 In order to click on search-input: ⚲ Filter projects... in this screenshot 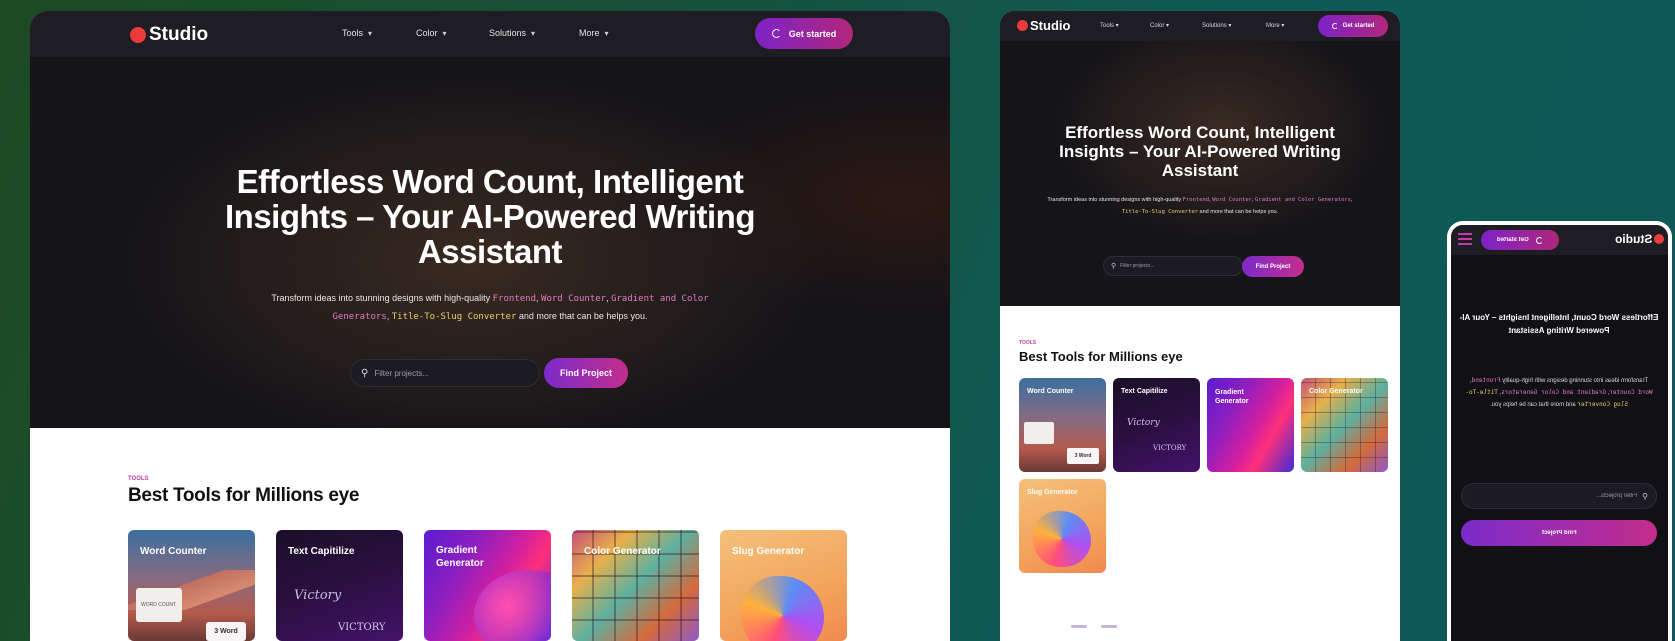, I will do `click(445, 373)`.